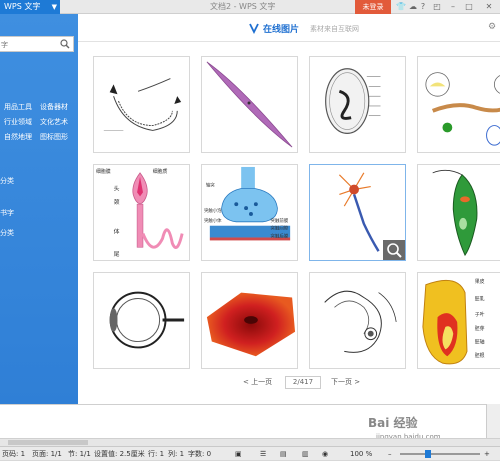  Describe the element at coordinates (103, 171) in the screenshot. I see `thumb-label: 细胞膜` at that location.